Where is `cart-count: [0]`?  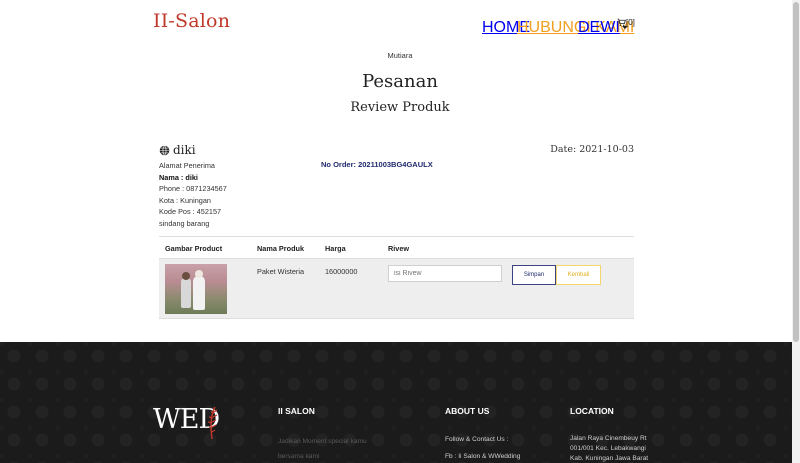 cart-count: [0] is located at coordinates (630, 22).